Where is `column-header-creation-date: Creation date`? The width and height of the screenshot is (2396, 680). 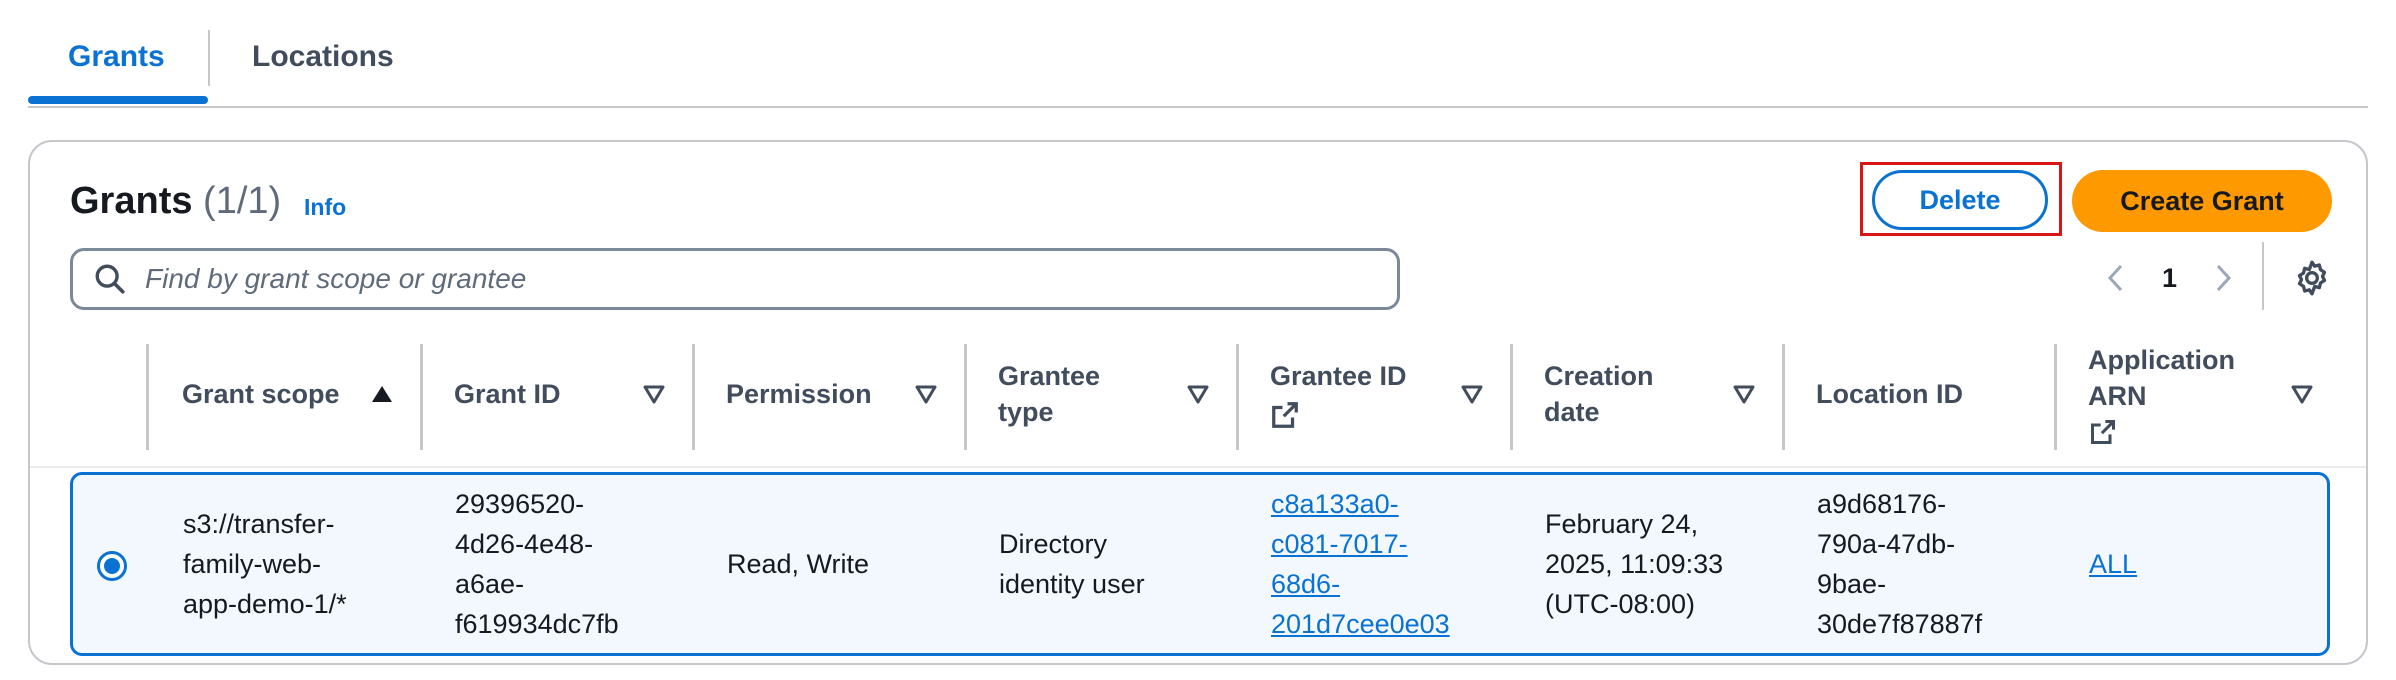
column-header-creation-date: Creation date is located at coordinates (1599, 394).